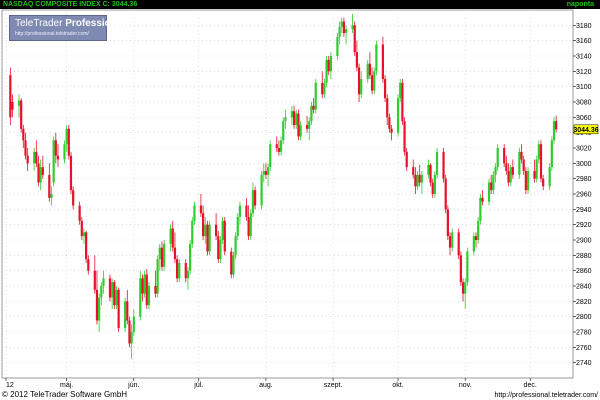 The width and height of the screenshot is (600, 400). What do you see at coordinates (584, 87) in the screenshot?
I see `y-tick-label: 3100` at bounding box center [584, 87].